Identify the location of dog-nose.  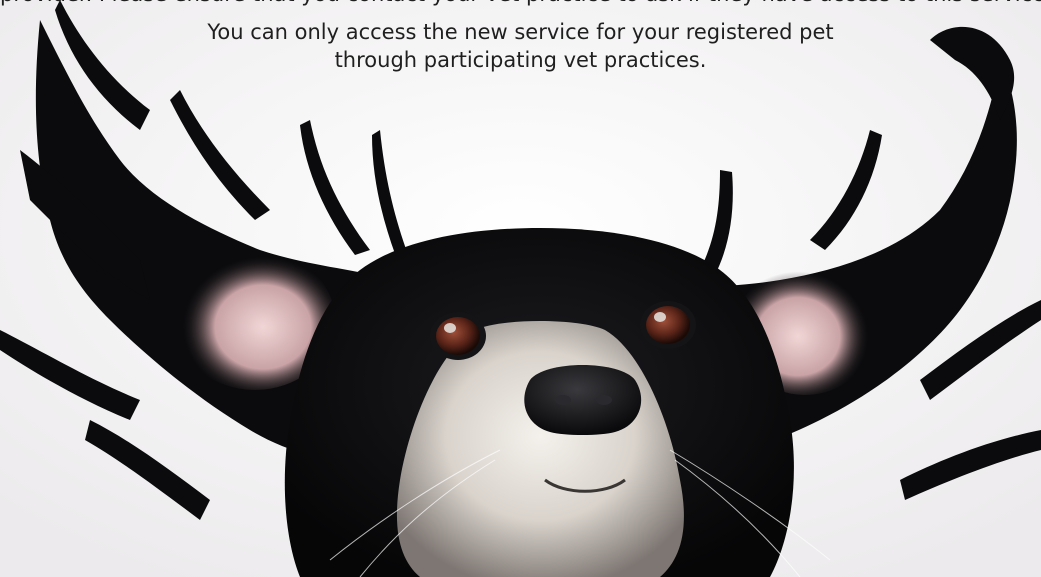
(583, 400).